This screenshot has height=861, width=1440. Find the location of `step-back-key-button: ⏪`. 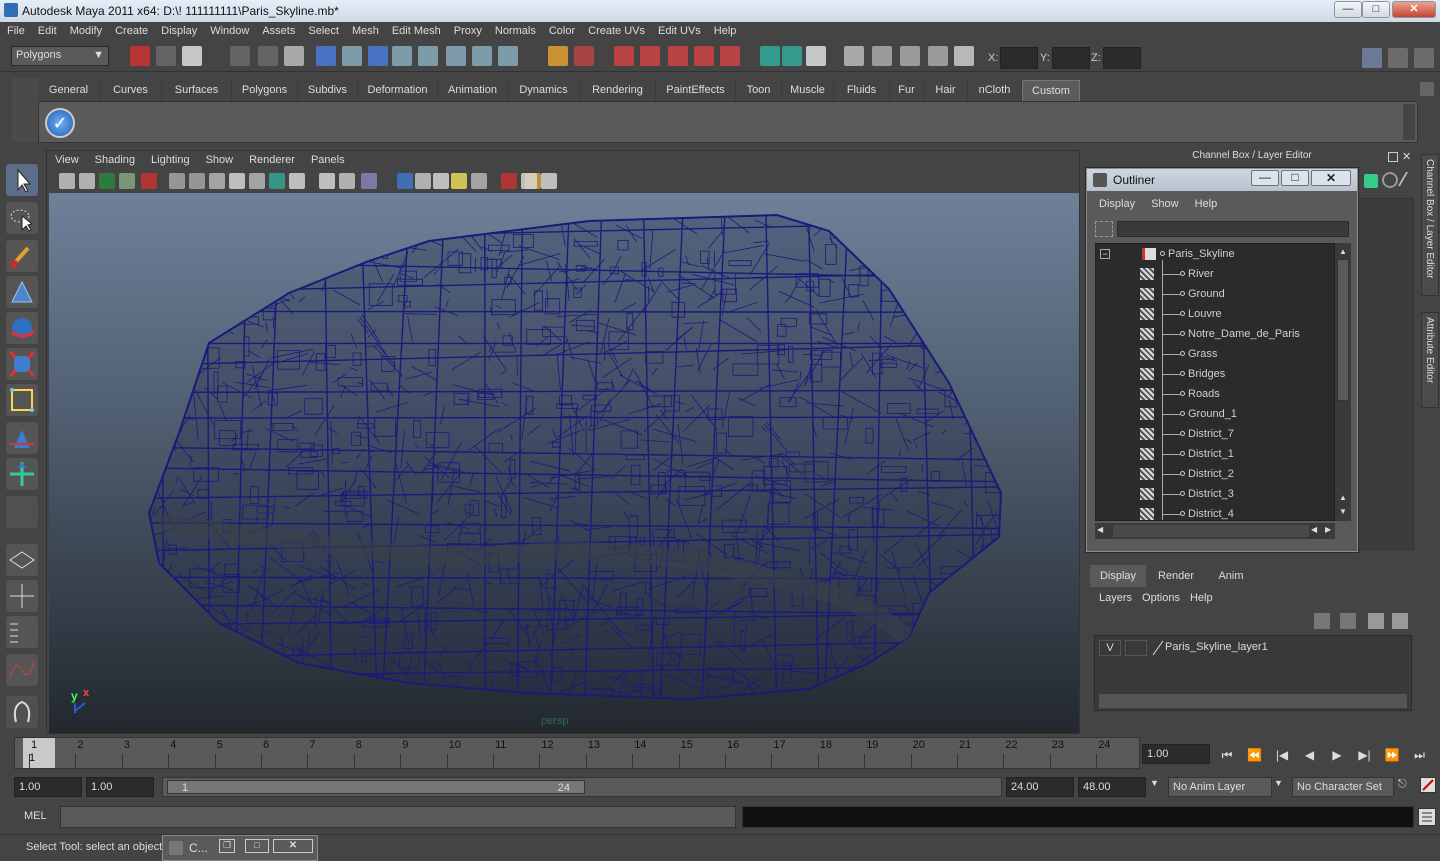

step-back-key-button: ⏪ is located at coordinates (1255, 755).